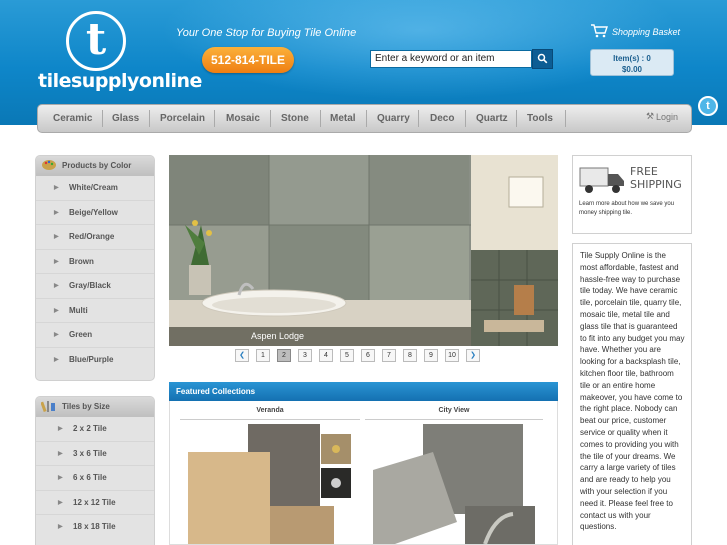 The height and width of the screenshot is (545, 727). What do you see at coordinates (95, 503) in the screenshot?
I see `size-item-12x12: ▶ 12 x 12 Tile` at bounding box center [95, 503].